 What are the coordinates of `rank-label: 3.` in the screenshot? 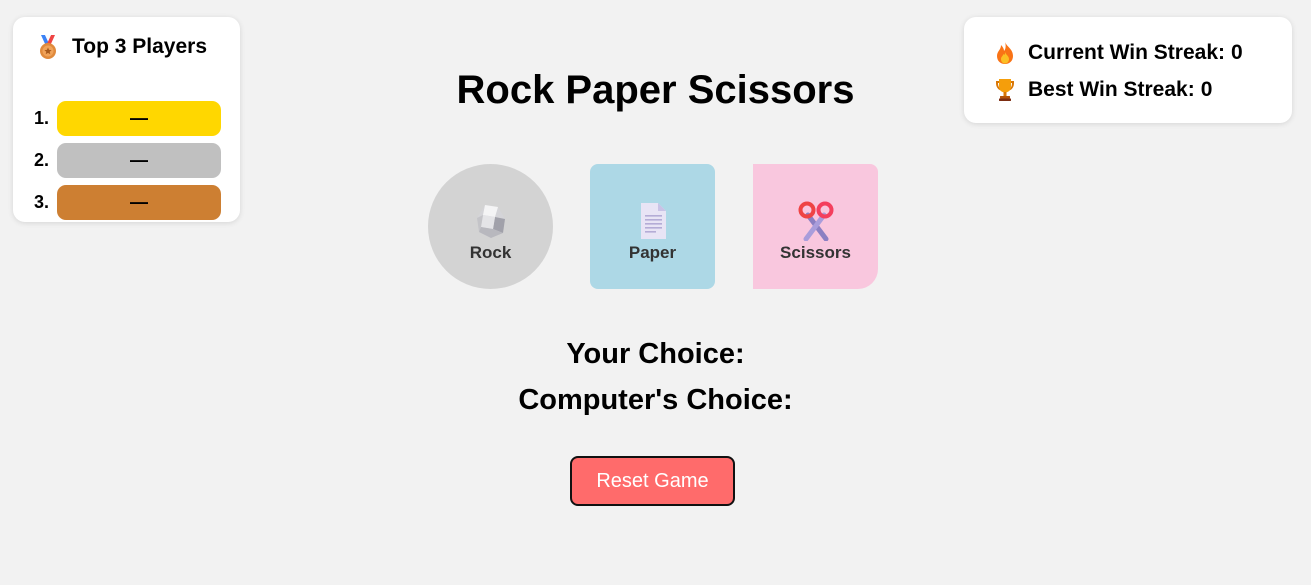 It's located at (42, 202).